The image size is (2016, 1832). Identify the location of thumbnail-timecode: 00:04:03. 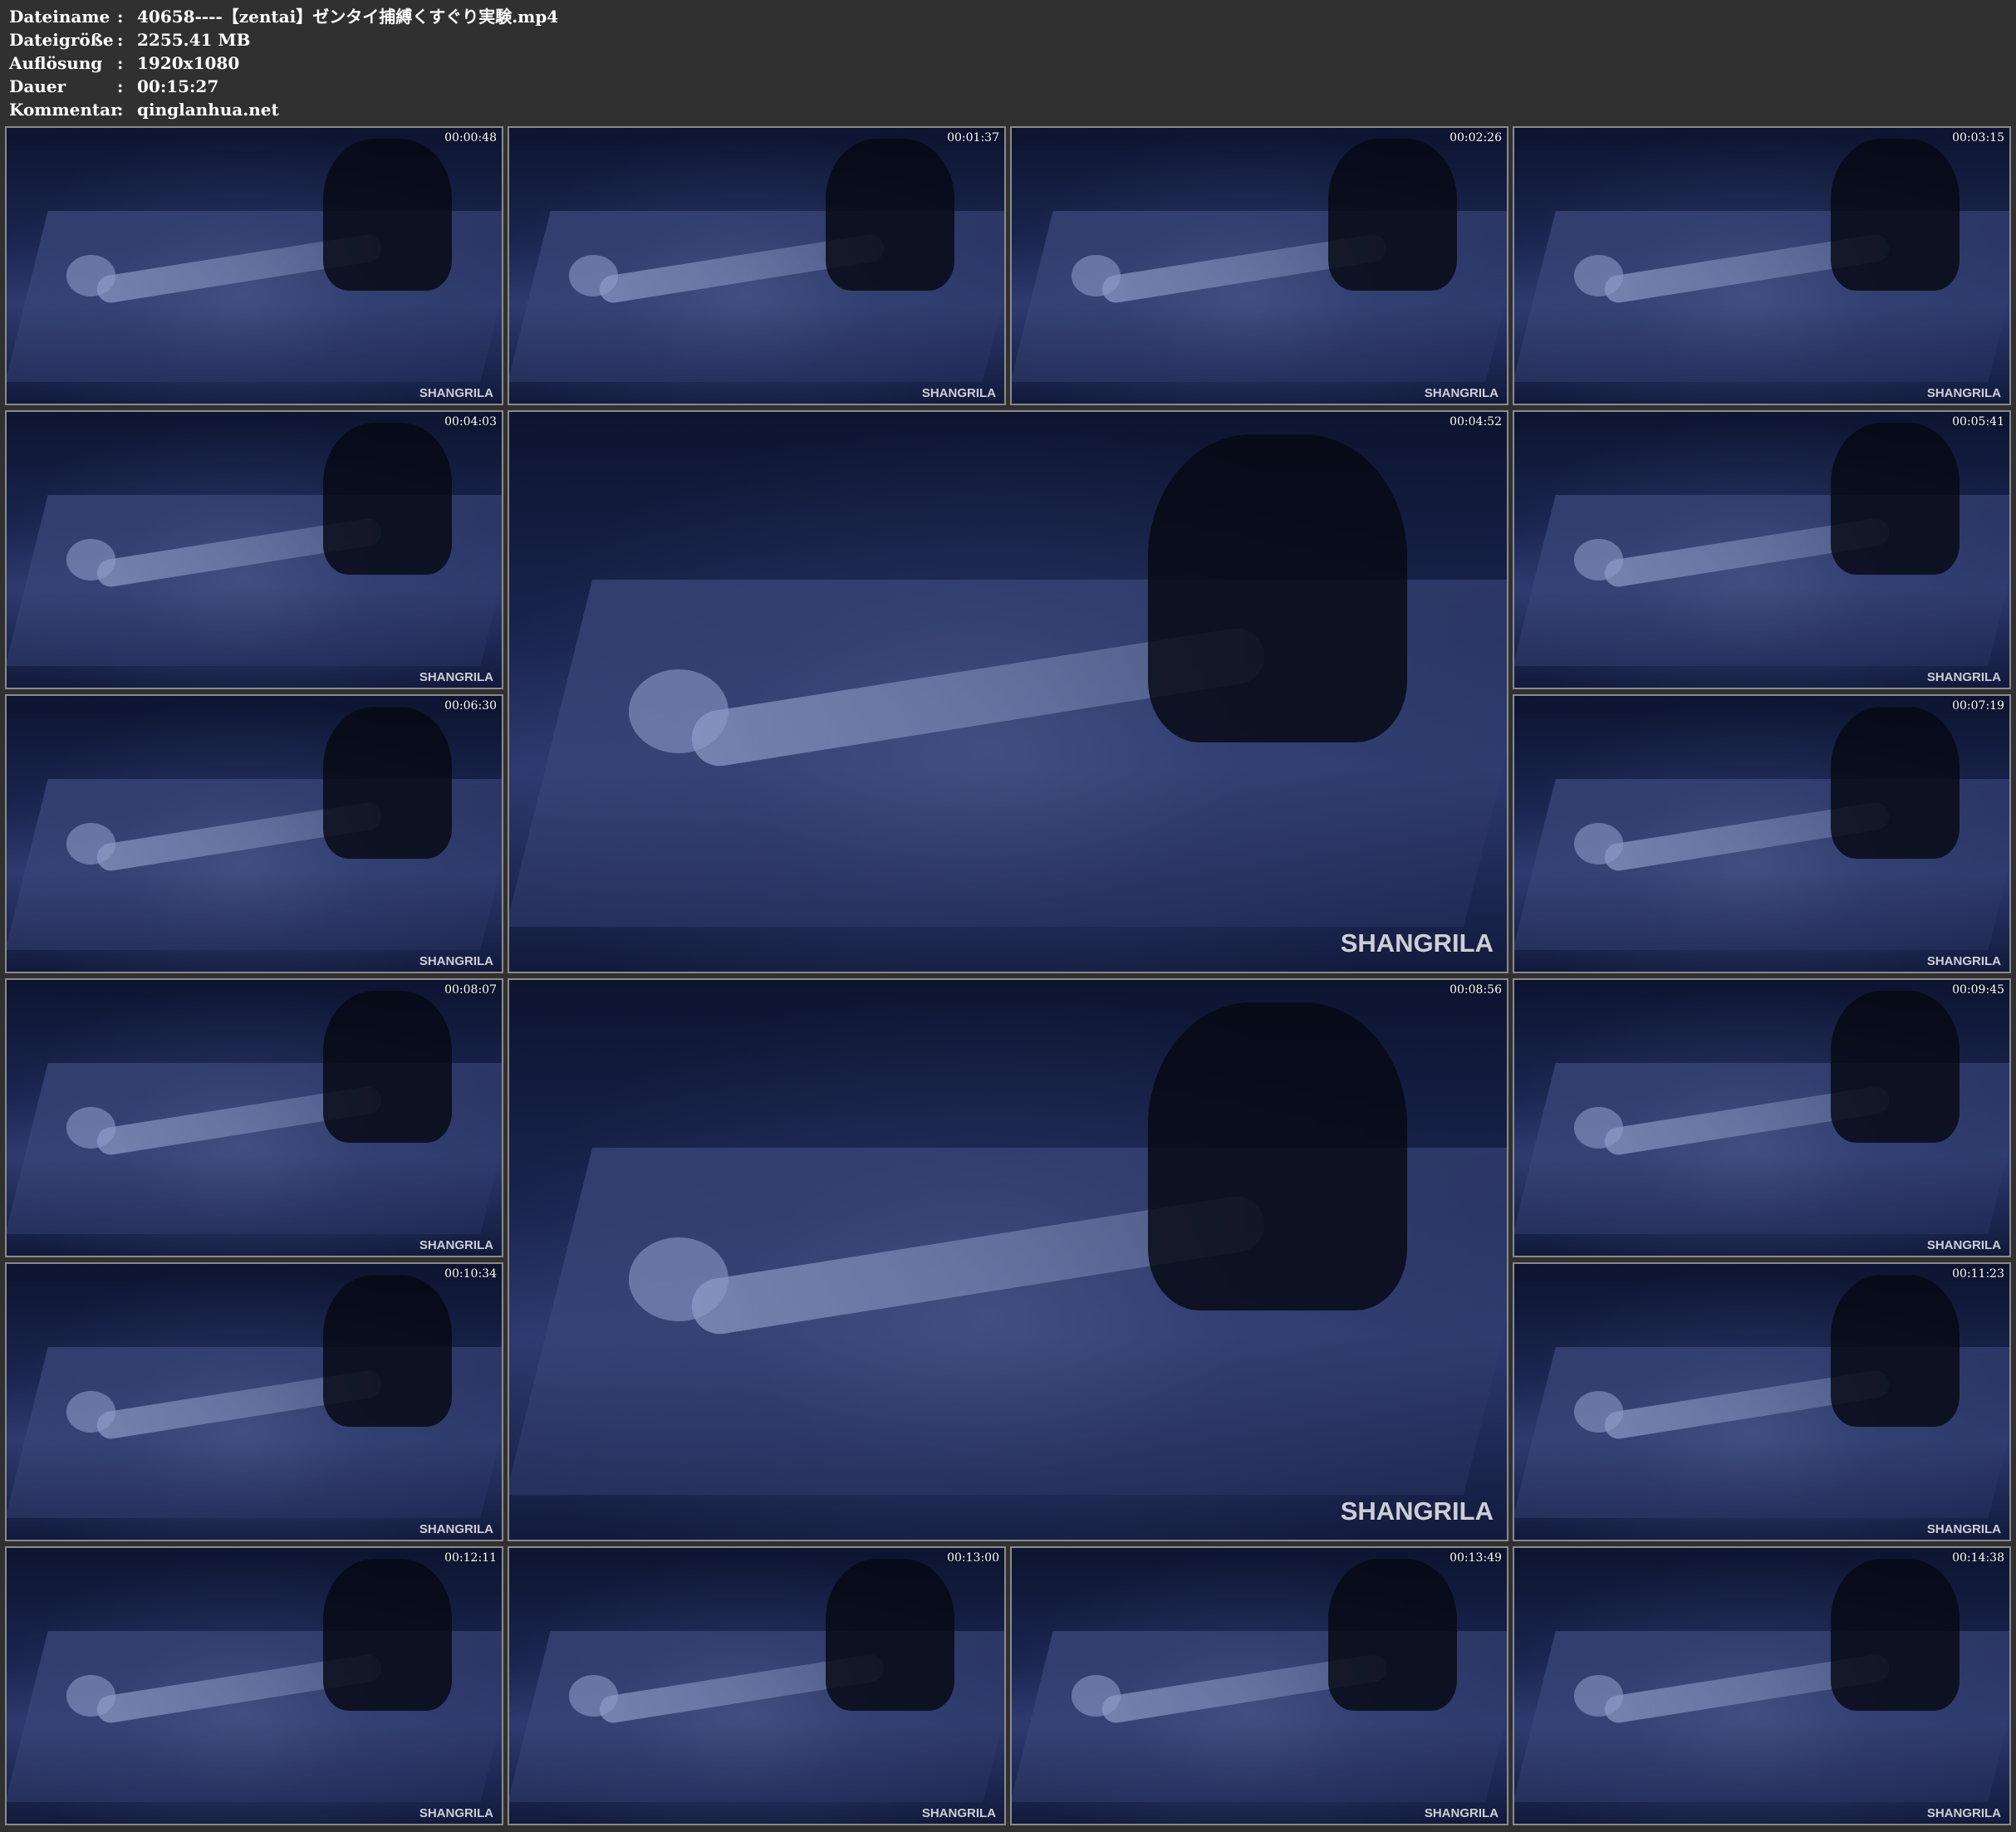
(470, 422).